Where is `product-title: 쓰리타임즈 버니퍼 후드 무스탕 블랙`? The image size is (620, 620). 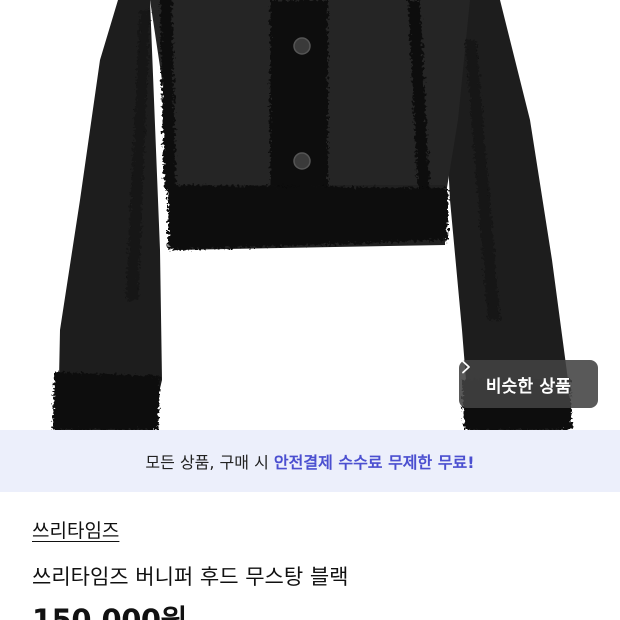 product-title: 쓰리타임즈 버니퍼 후드 무스탕 블랙 is located at coordinates (190, 577).